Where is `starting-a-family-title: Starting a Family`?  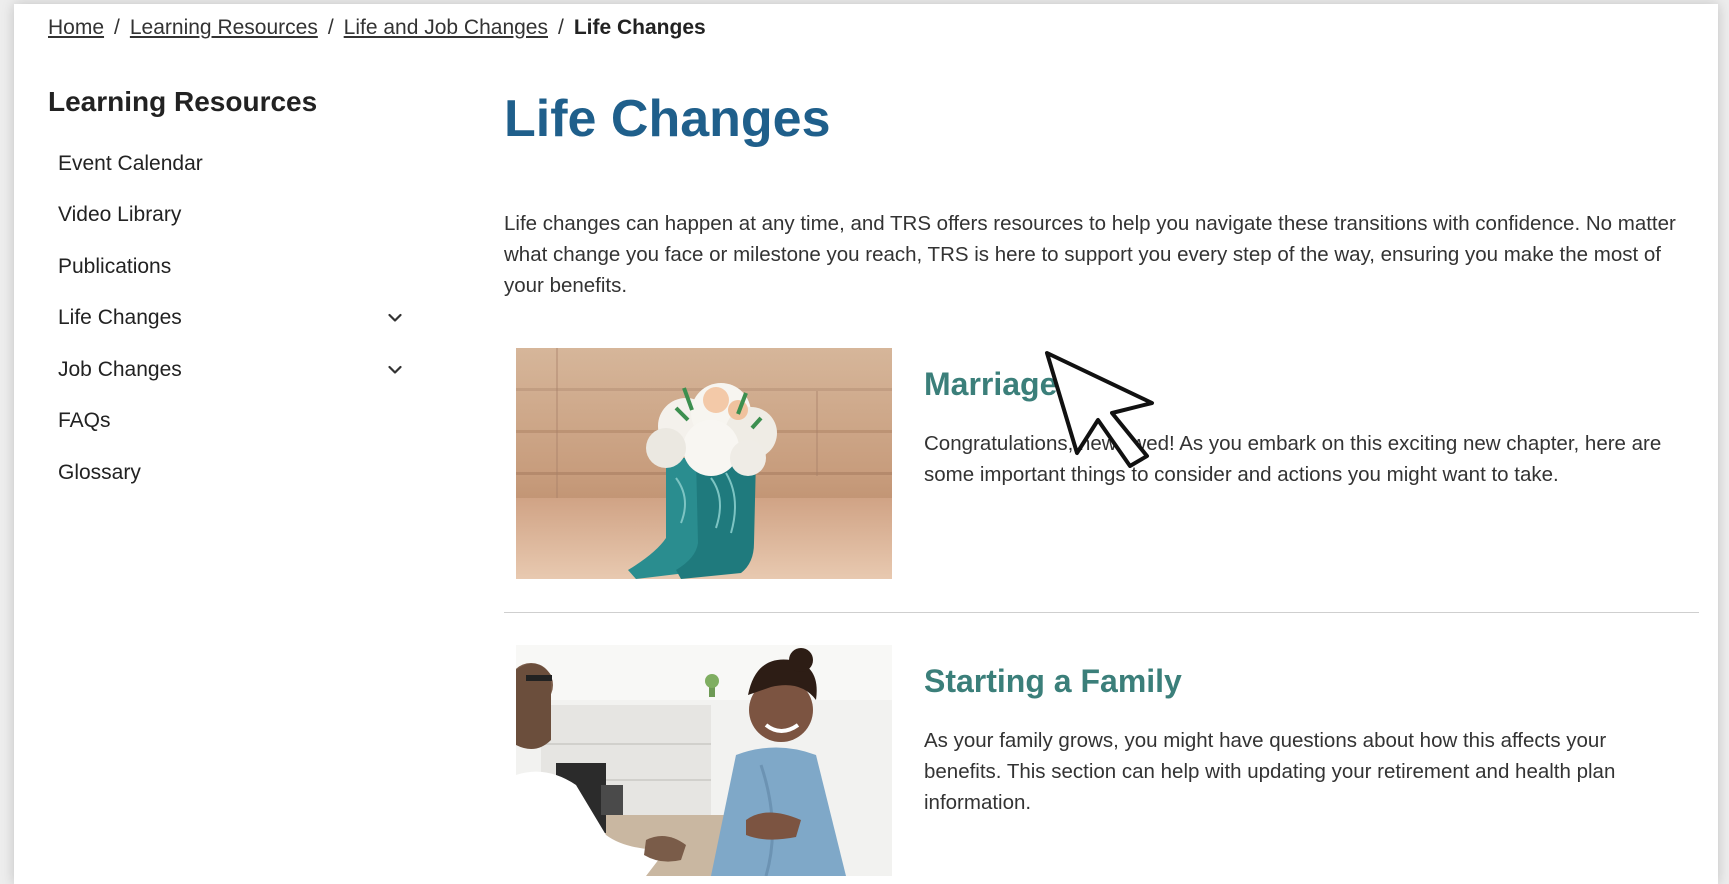
starting-a-family-title: Starting a Family is located at coordinates (1053, 681).